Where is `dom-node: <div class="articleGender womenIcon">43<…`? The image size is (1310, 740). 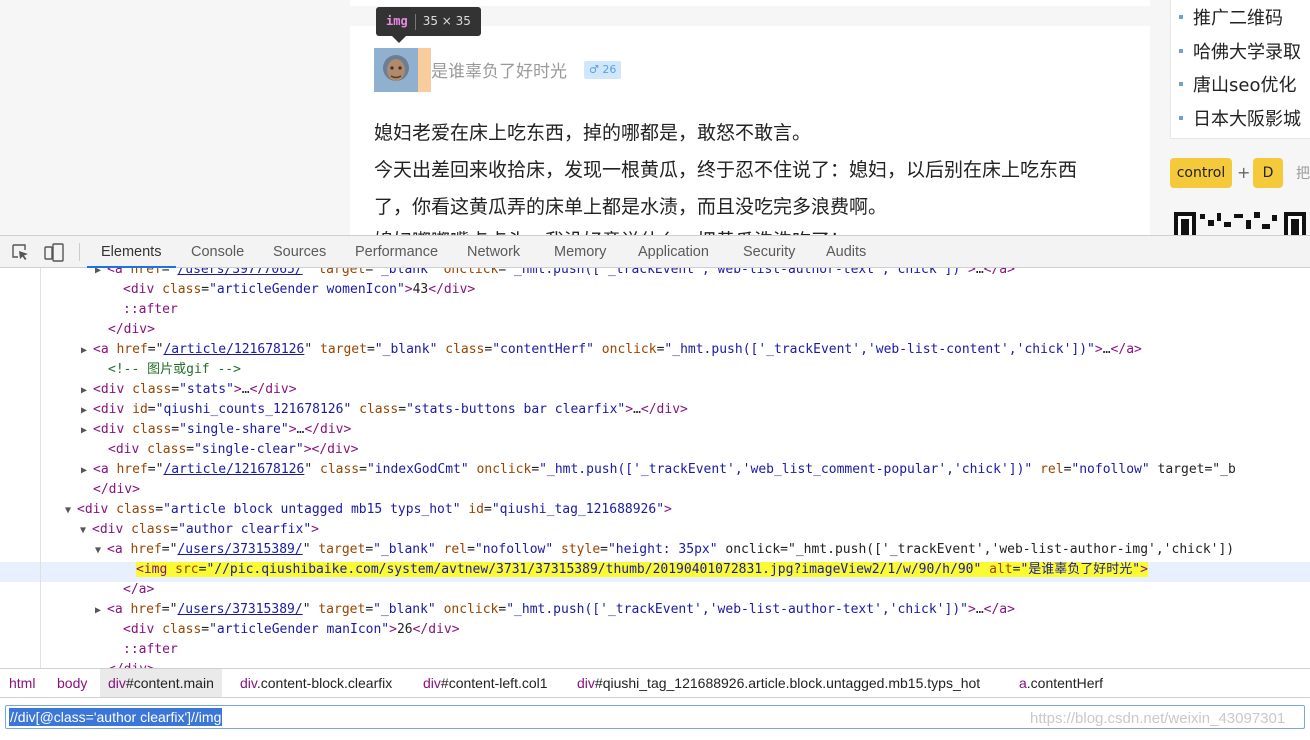 dom-node: <div class="articleGender womenIcon">43<… is located at coordinates (299, 290).